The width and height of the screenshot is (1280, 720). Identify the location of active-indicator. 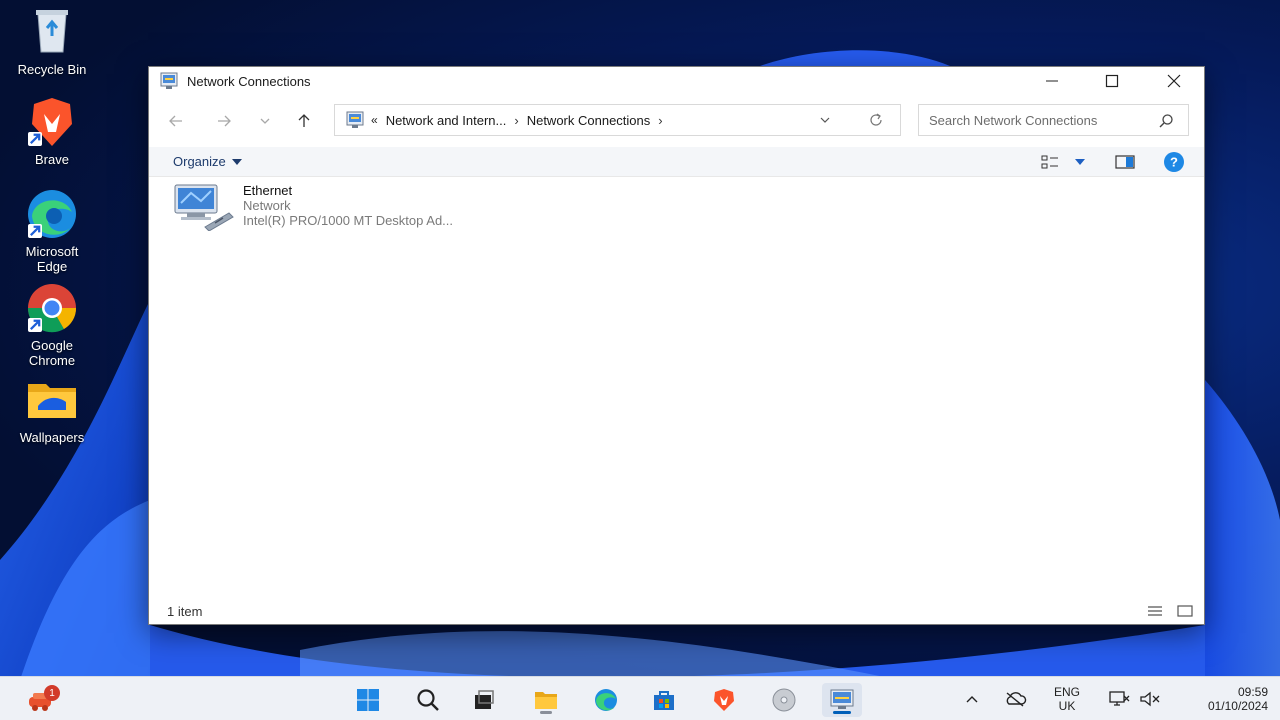
(842, 712).